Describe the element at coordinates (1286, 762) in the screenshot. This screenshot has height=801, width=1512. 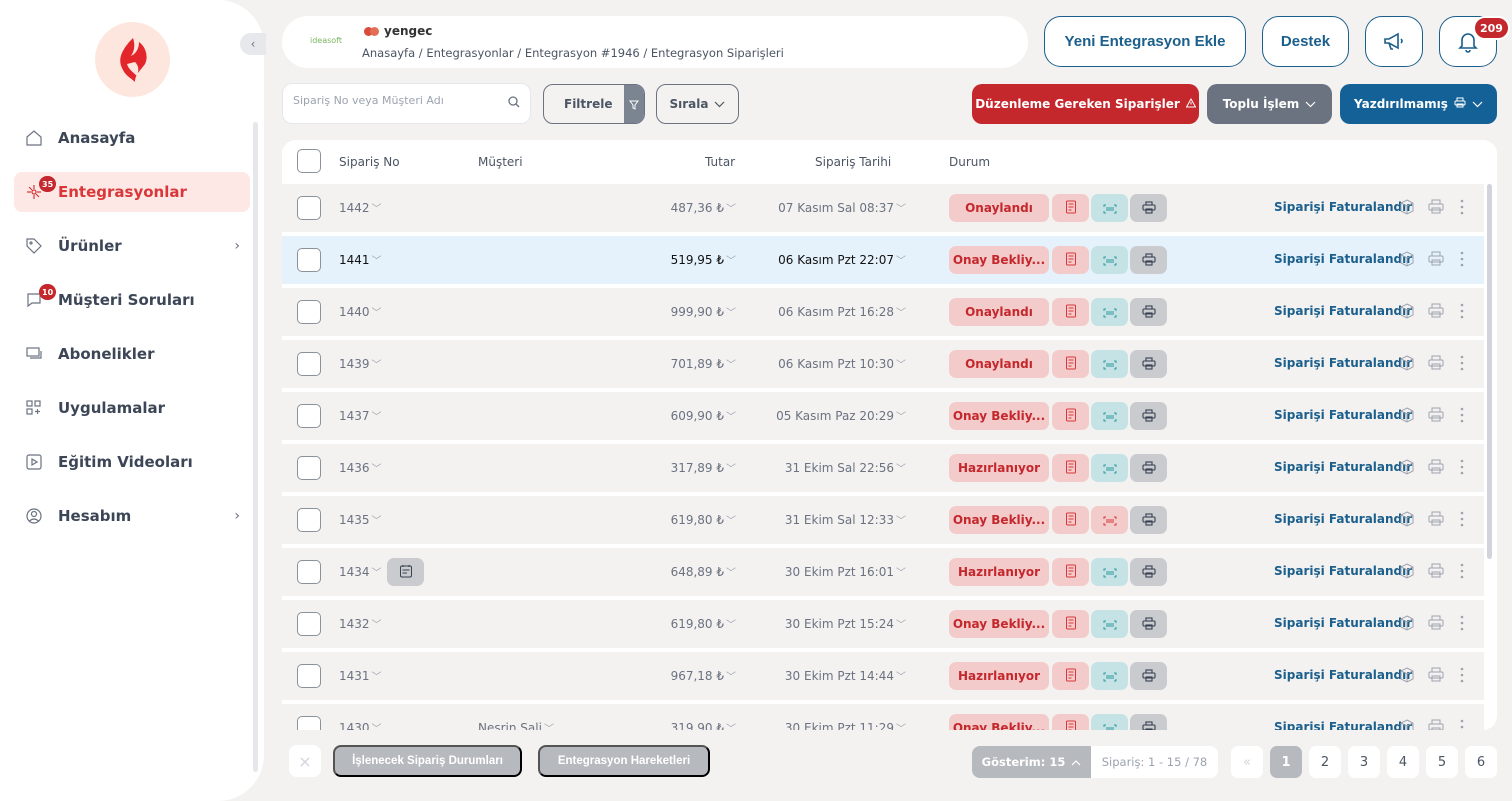
I see `page-button-1: 1` at that location.